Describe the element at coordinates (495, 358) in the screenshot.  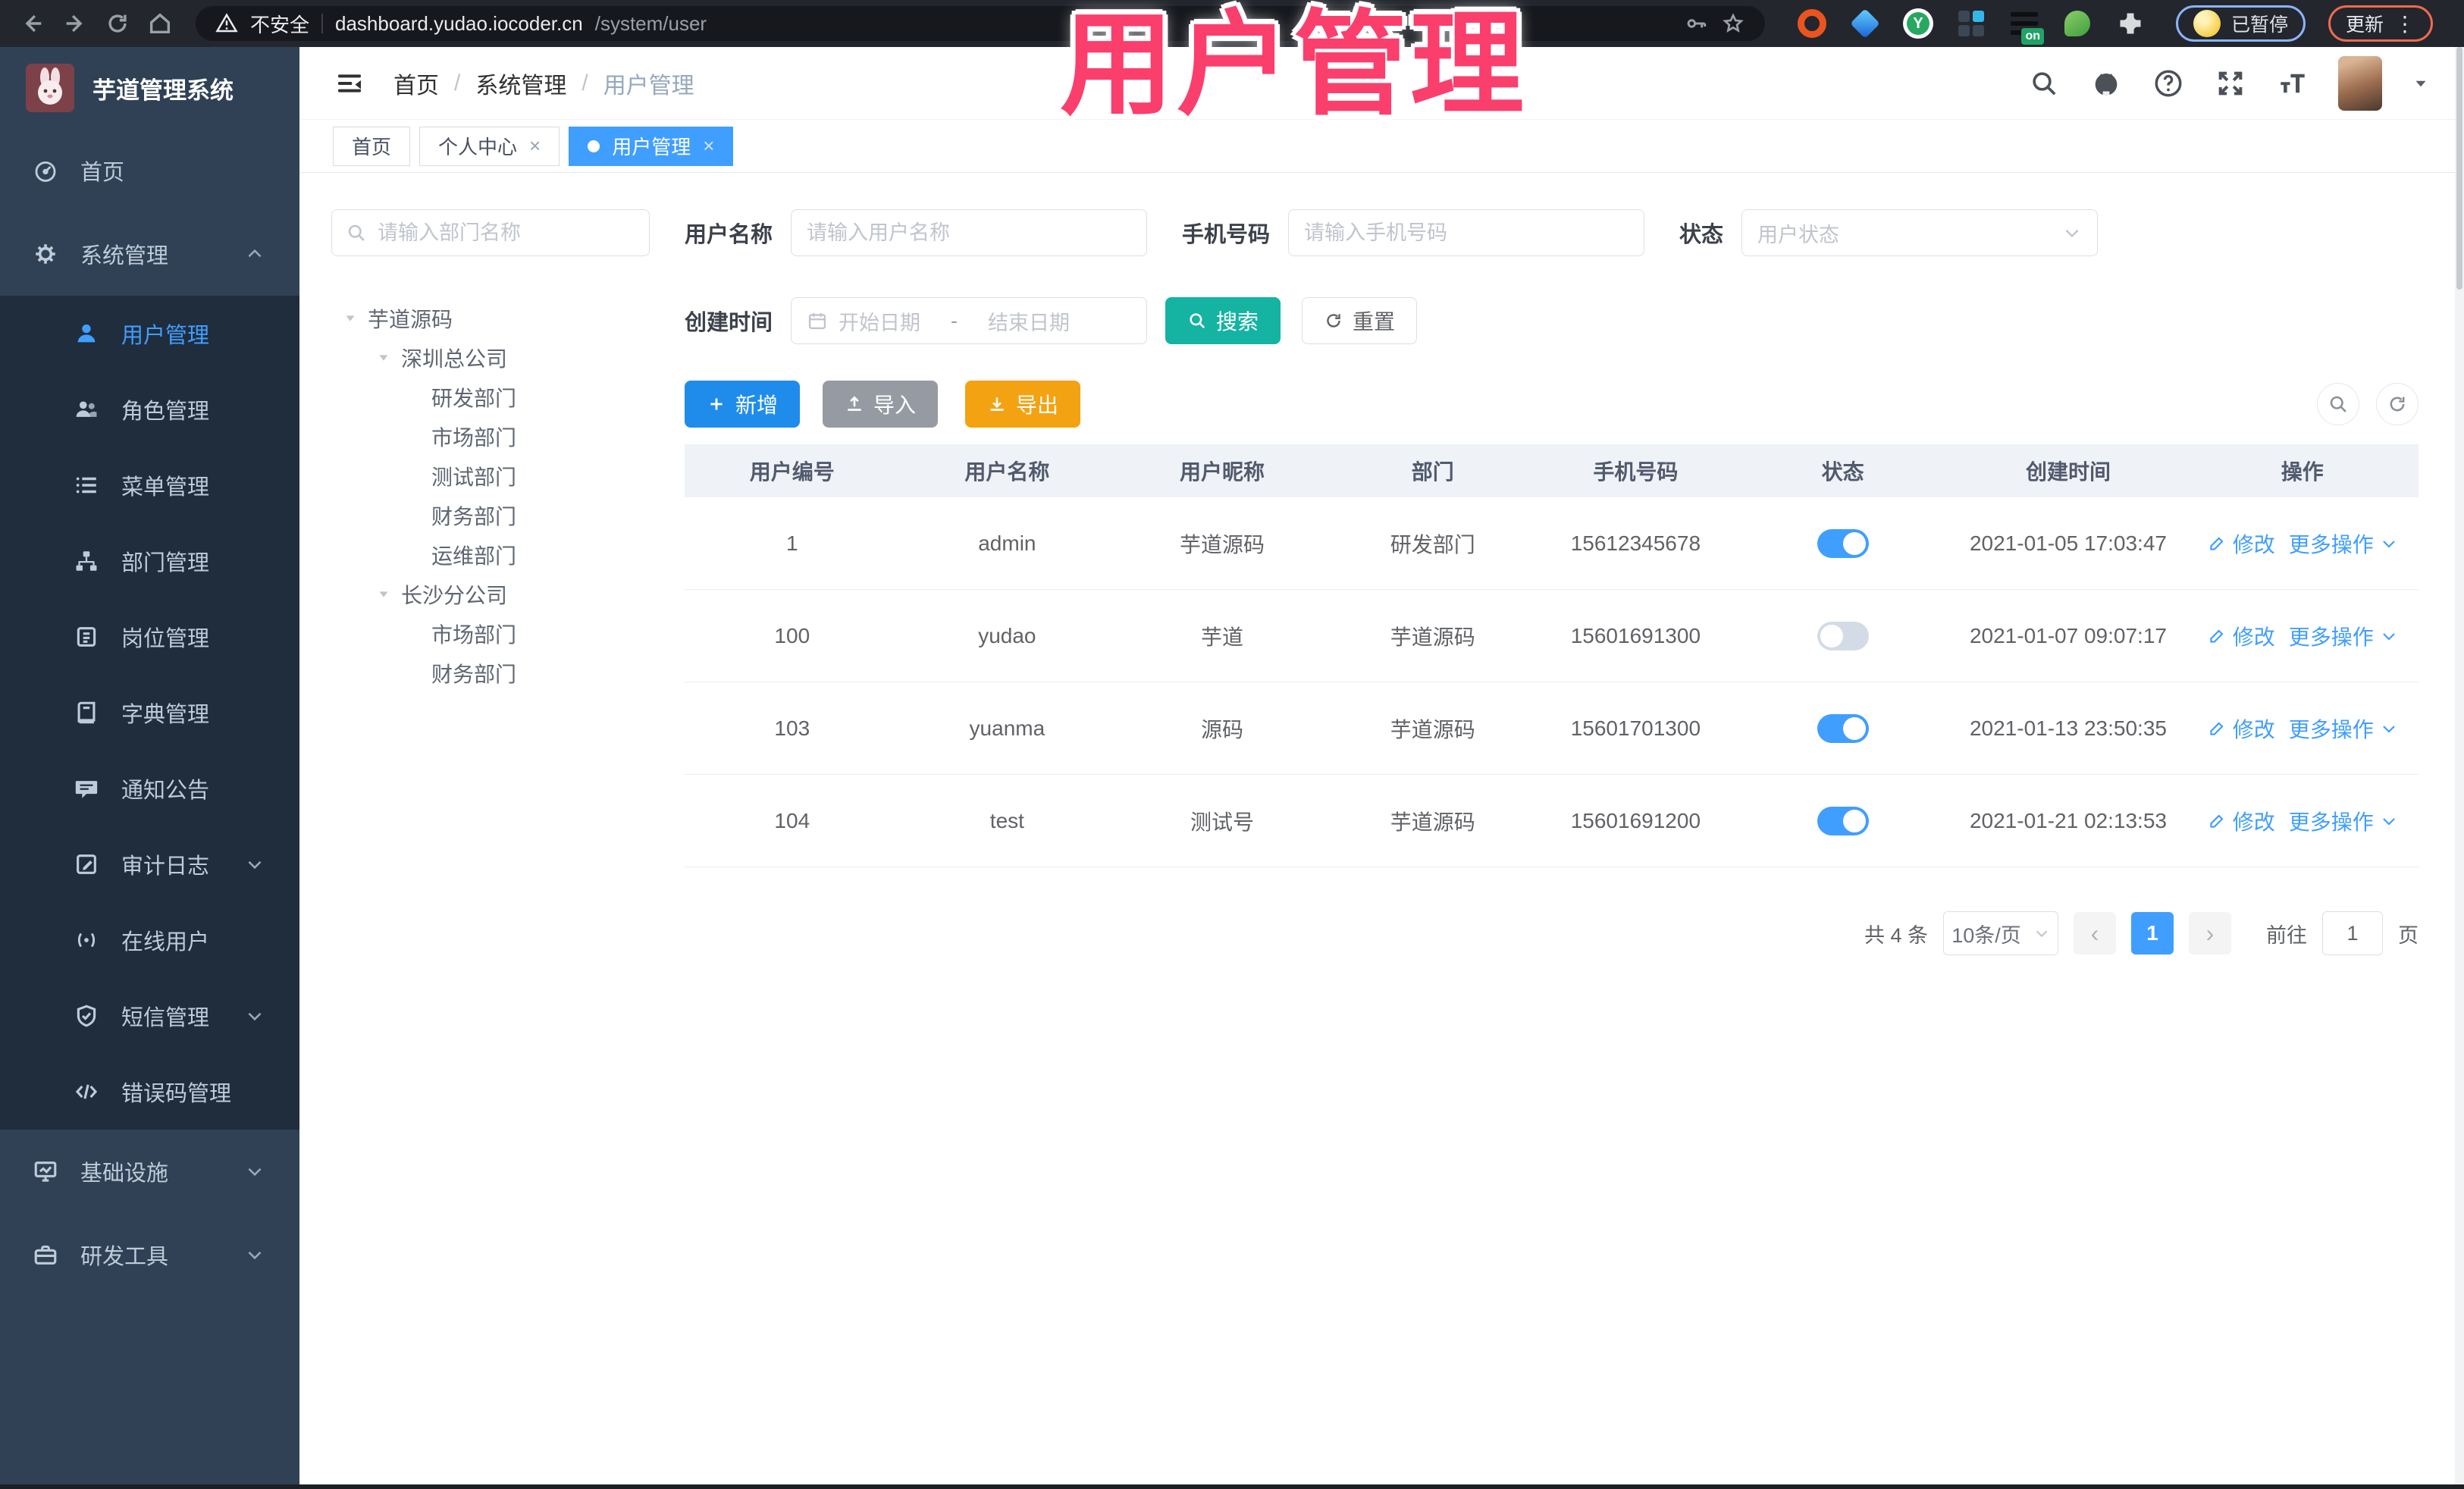
I see `tree-node: 深圳总公司` at that location.